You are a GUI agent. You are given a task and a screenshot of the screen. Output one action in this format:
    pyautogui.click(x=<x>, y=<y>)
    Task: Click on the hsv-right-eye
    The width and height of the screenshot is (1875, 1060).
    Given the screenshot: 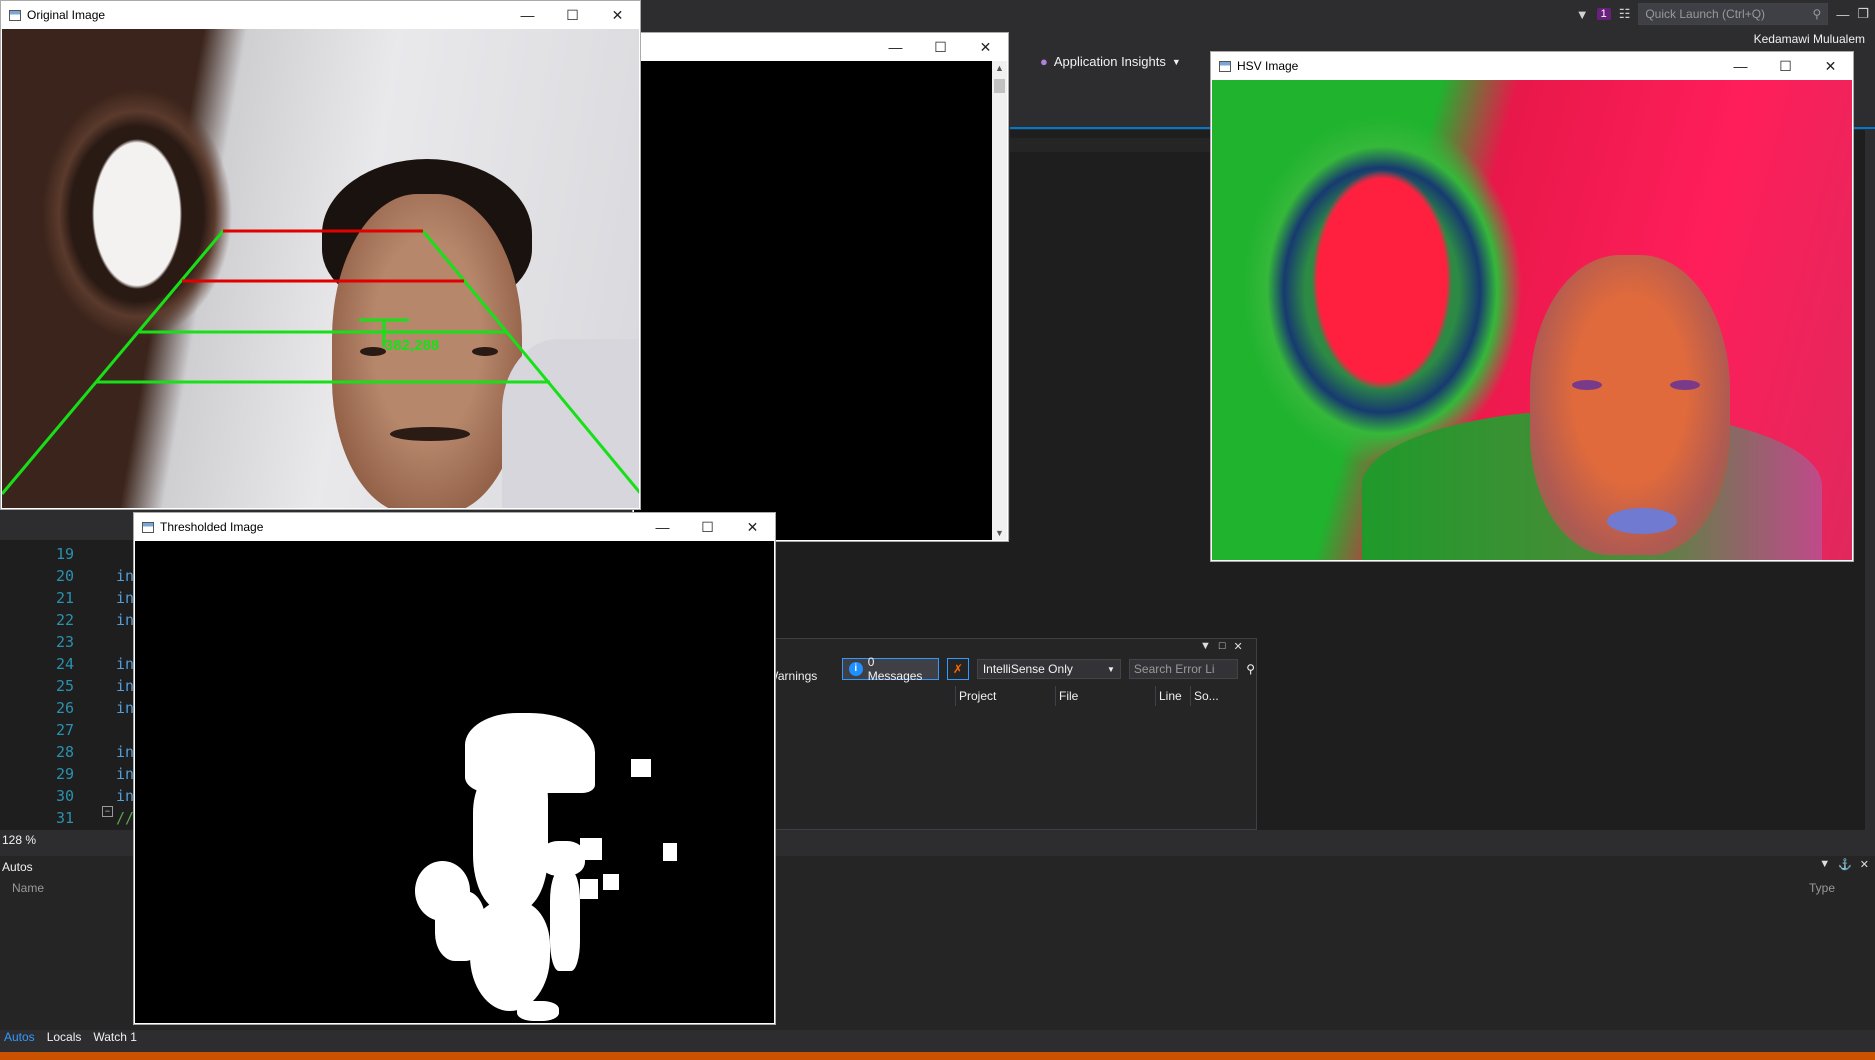 What is the action you would take?
    pyautogui.click(x=1685, y=385)
    